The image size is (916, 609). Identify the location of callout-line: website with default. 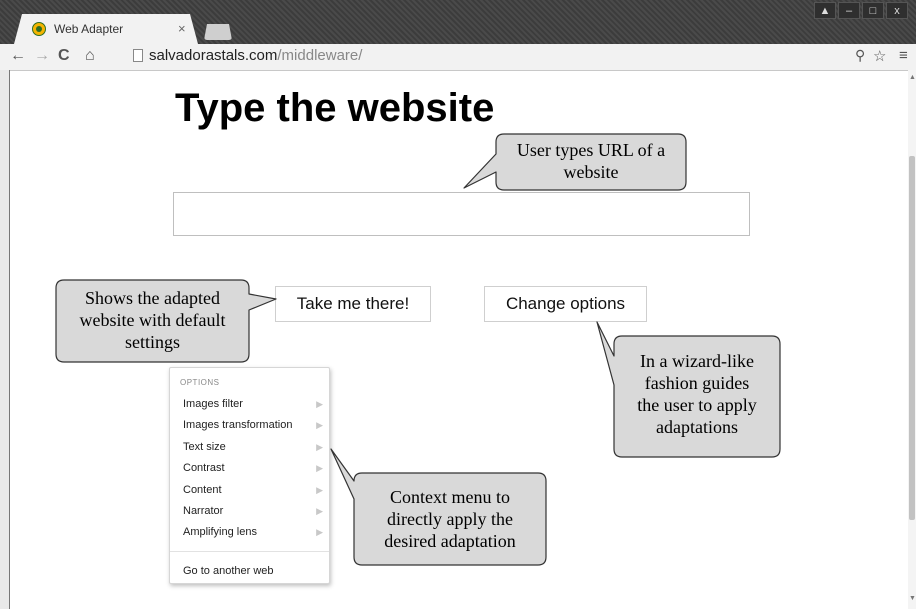
(152, 320).